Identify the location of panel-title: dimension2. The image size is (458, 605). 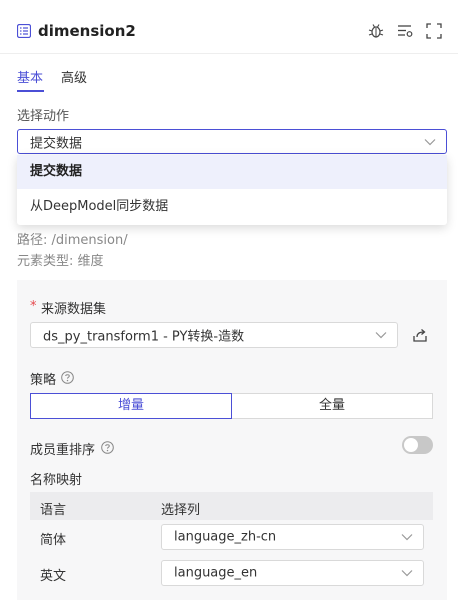
(87, 31).